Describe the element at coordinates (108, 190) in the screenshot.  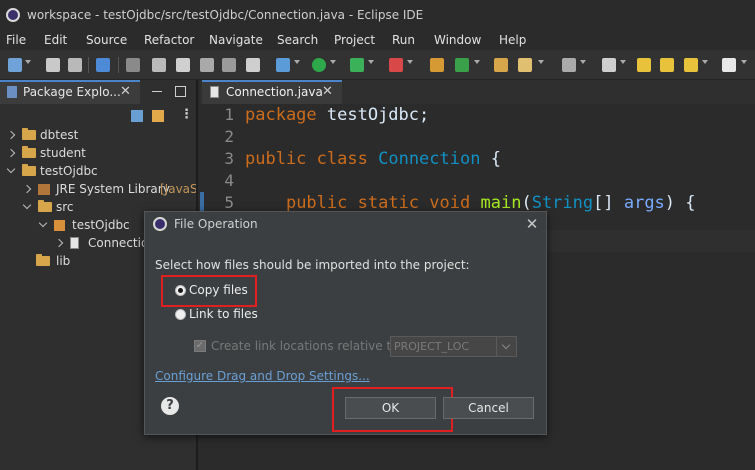
I see `tree-item-jre-library: JRE System Library [JavaS` at that location.